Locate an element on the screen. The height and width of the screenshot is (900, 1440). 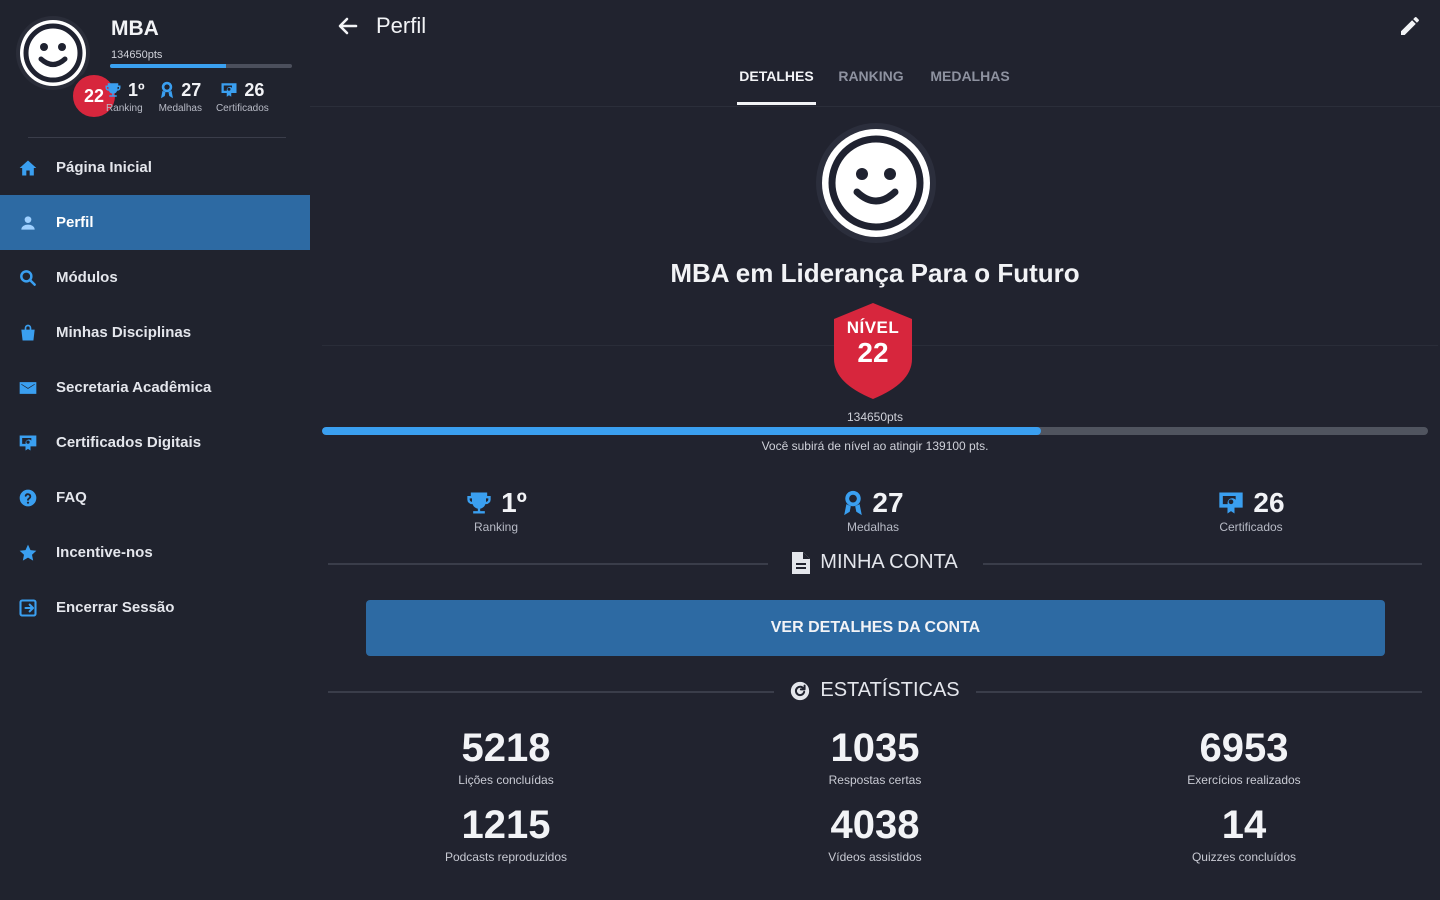
tab-details: DETALHES is located at coordinates (776, 76).